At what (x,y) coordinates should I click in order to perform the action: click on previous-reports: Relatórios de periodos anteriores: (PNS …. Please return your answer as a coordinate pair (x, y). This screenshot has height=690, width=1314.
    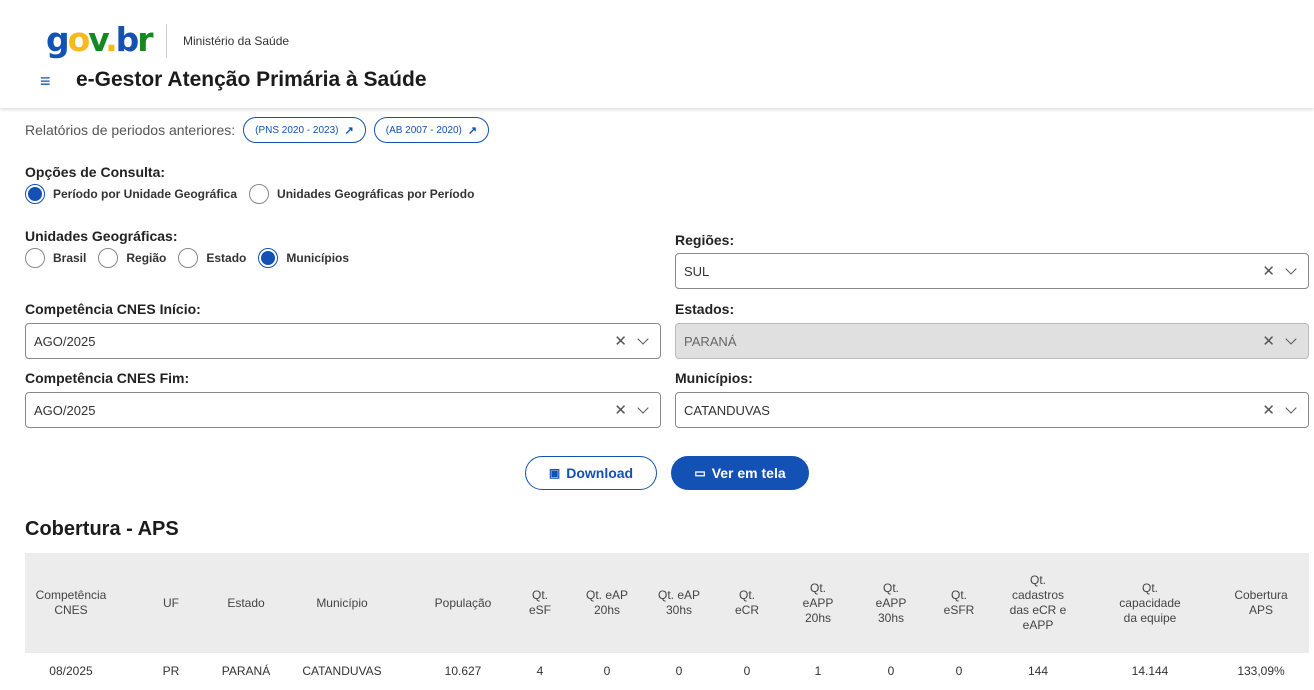
    Looking at the image, I should click on (261, 130).